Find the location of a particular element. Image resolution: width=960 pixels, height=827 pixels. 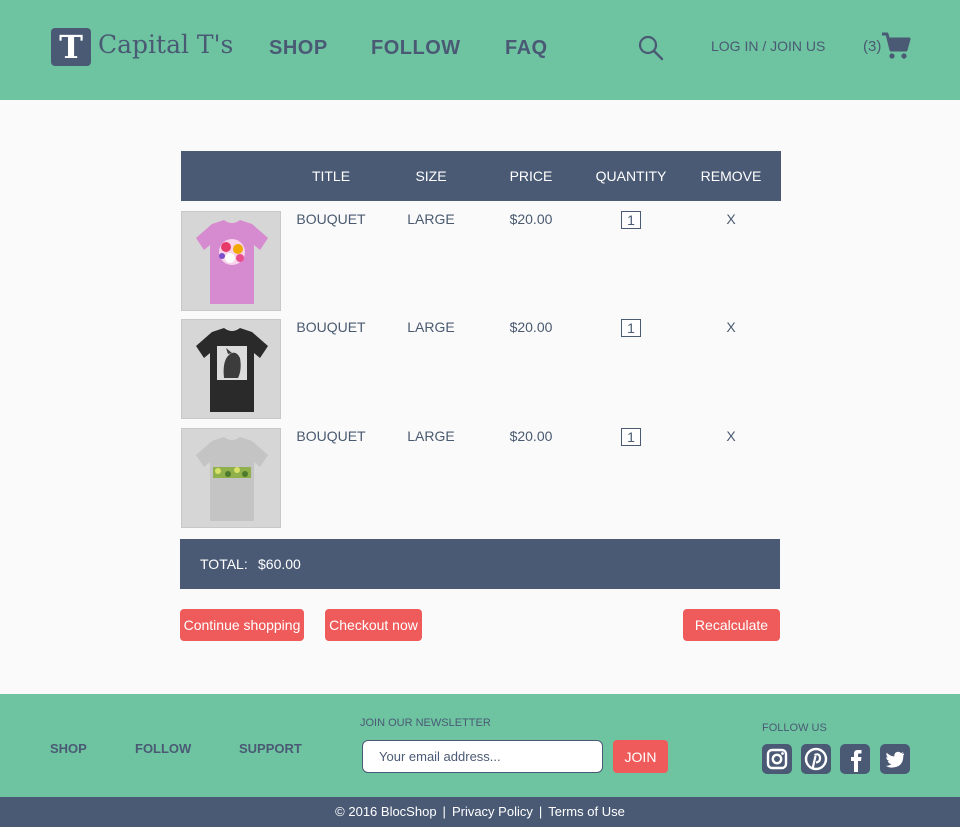

copyright-text: © 2016 BlocShop is located at coordinates (386, 811).